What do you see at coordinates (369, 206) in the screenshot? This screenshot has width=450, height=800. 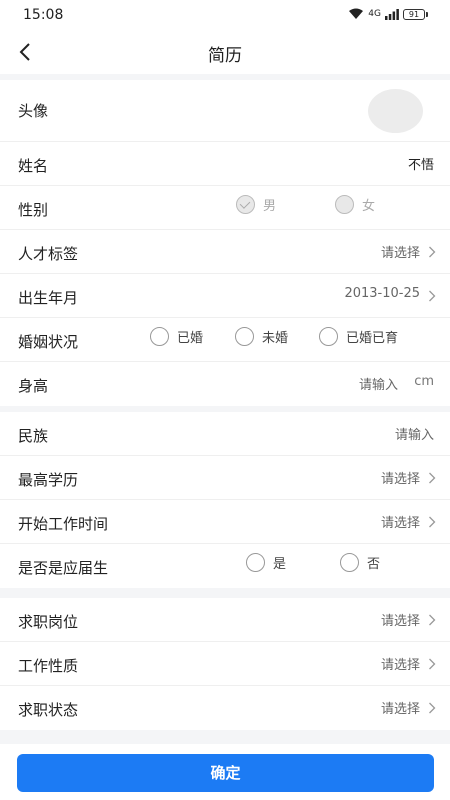 I see `gender-option-label: 女` at bounding box center [369, 206].